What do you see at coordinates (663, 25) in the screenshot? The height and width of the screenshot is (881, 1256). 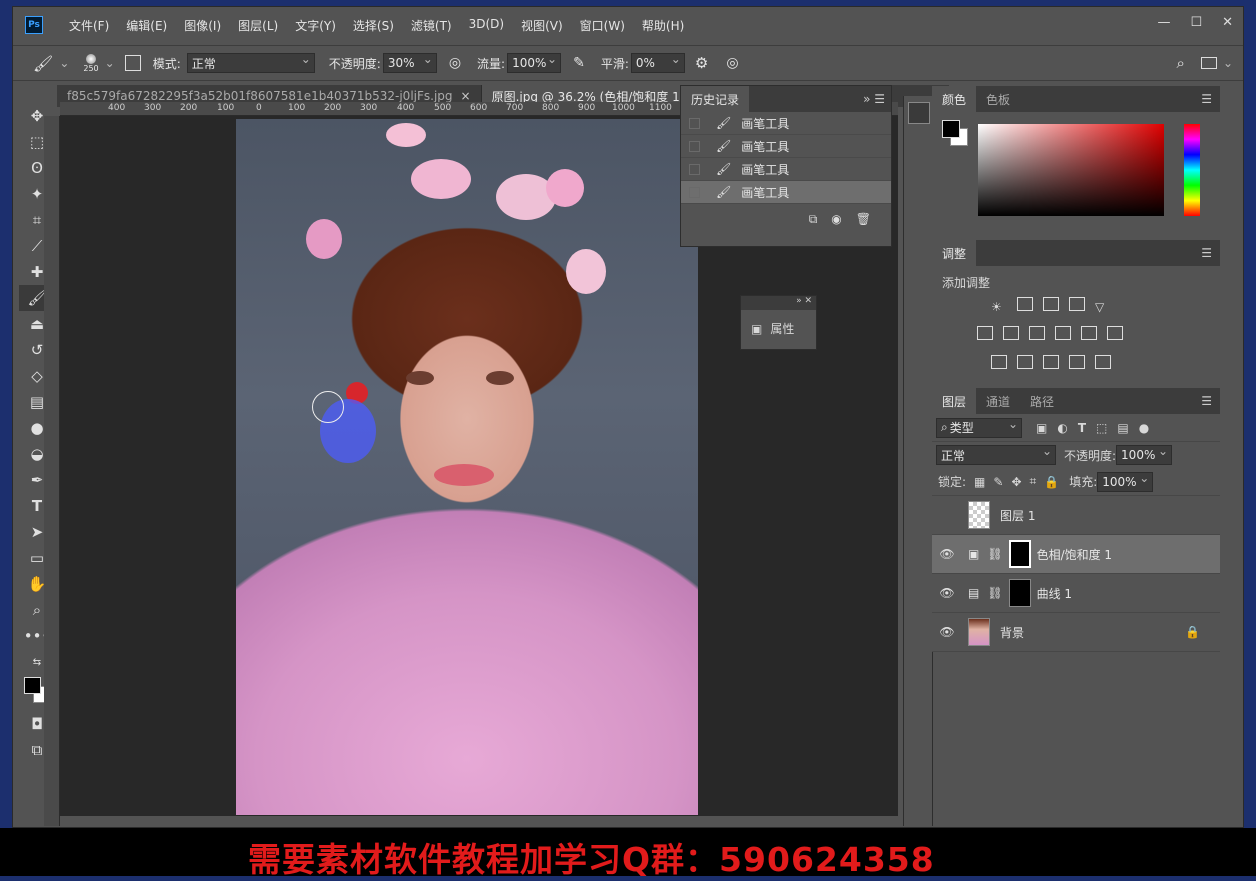 I see `menu-help: 帮助(H)` at bounding box center [663, 25].